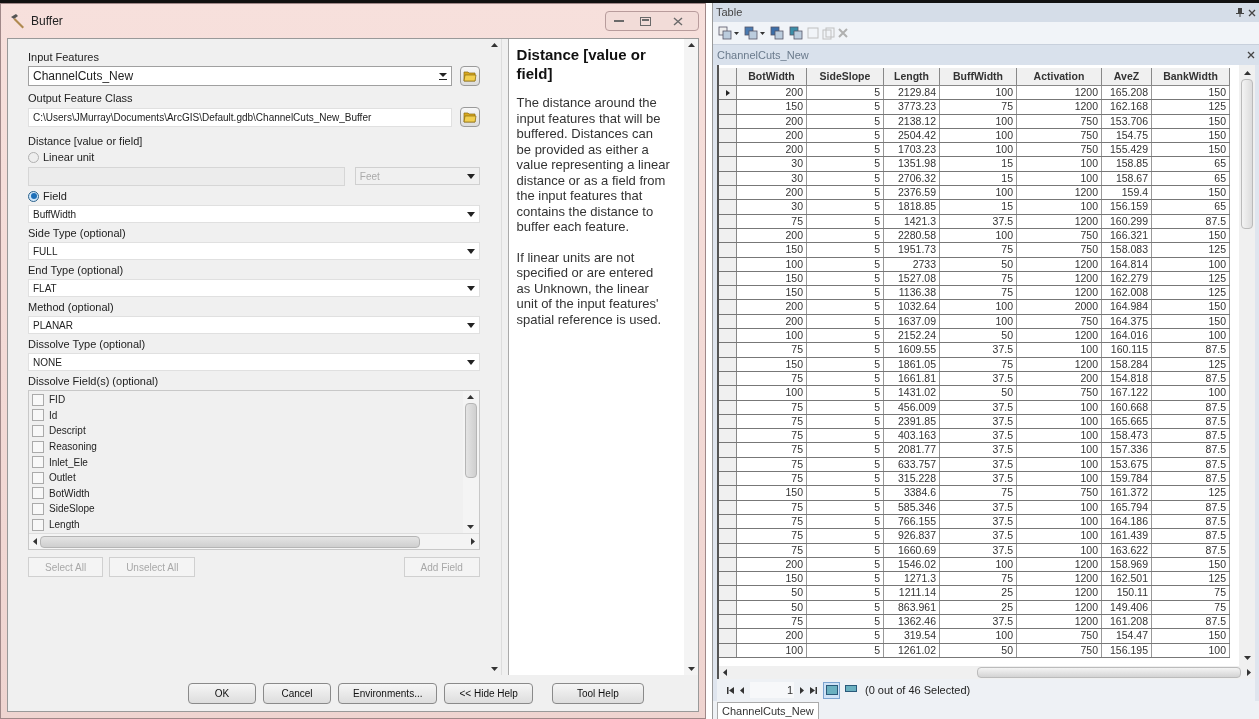 The width and height of the screenshot is (1259, 719). Describe the element at coordinates (1127, 76) in the screenshot. I see `column-header: AveZ` at that location.